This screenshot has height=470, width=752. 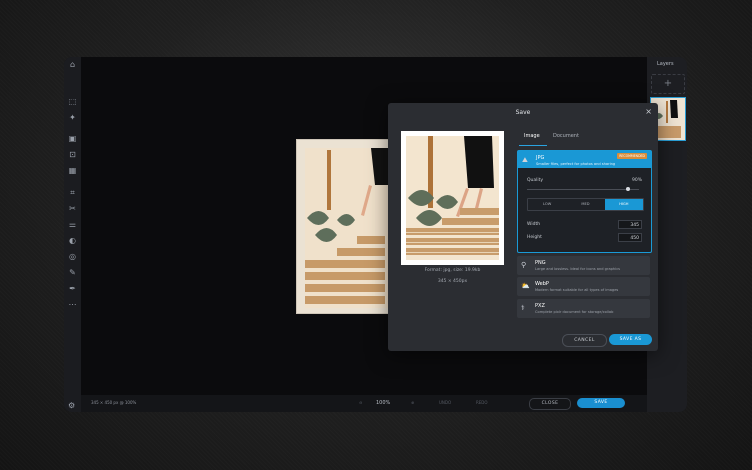 What do you see at coordinates (383, 403) in the screenshot?
I see `zoom-level: 100%` at bounding box center [383, 403].